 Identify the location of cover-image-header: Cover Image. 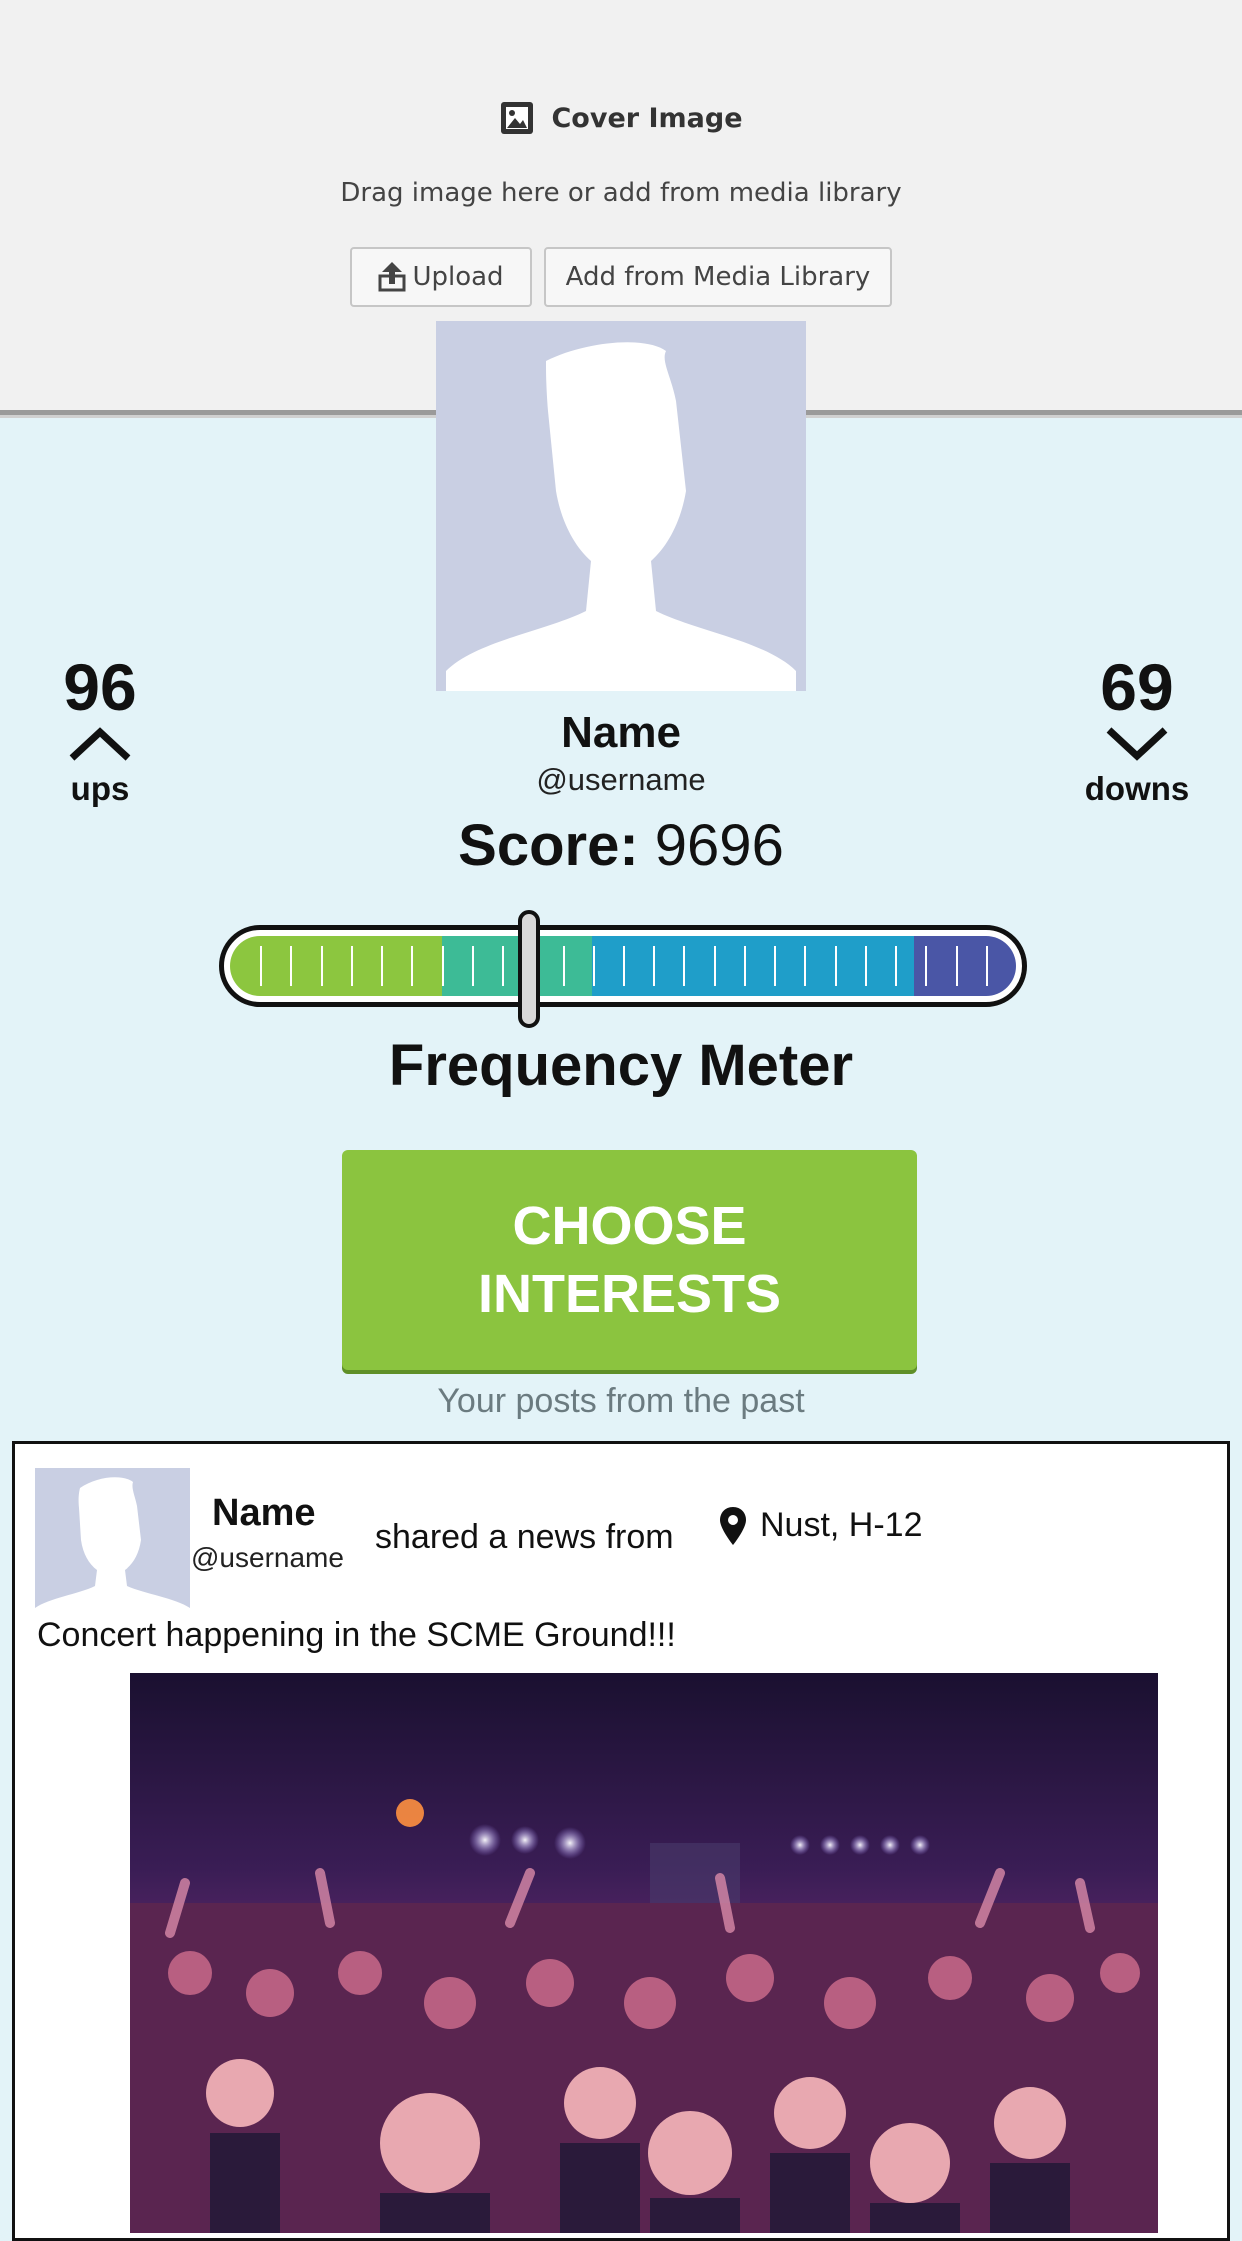
(621, 118).